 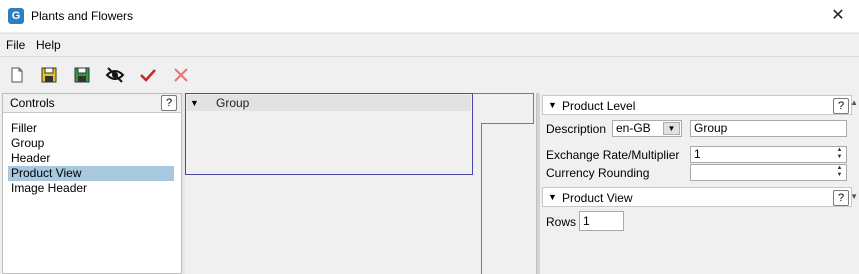 I want to click on window-title: Plants and Flowers, so click(x=82, y=16).